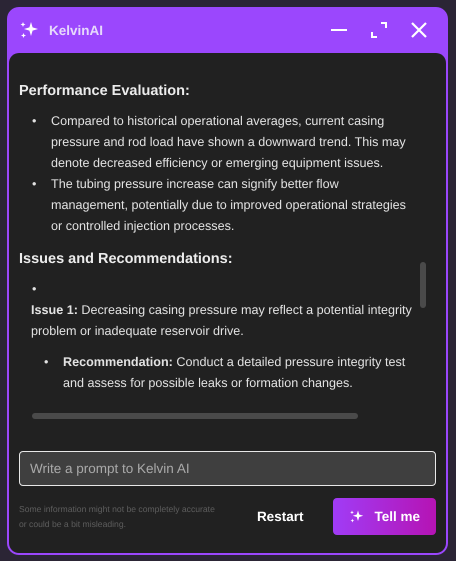 Image resolution: width=456 pixels, height=561 pixels. Describe the element at coordinates (222, 321) in the screenshot. I see `response-text: Issue 1: Decreasing casing pressure may reflect a potential integrity problem or inadequate reservoir drive.` at that location.